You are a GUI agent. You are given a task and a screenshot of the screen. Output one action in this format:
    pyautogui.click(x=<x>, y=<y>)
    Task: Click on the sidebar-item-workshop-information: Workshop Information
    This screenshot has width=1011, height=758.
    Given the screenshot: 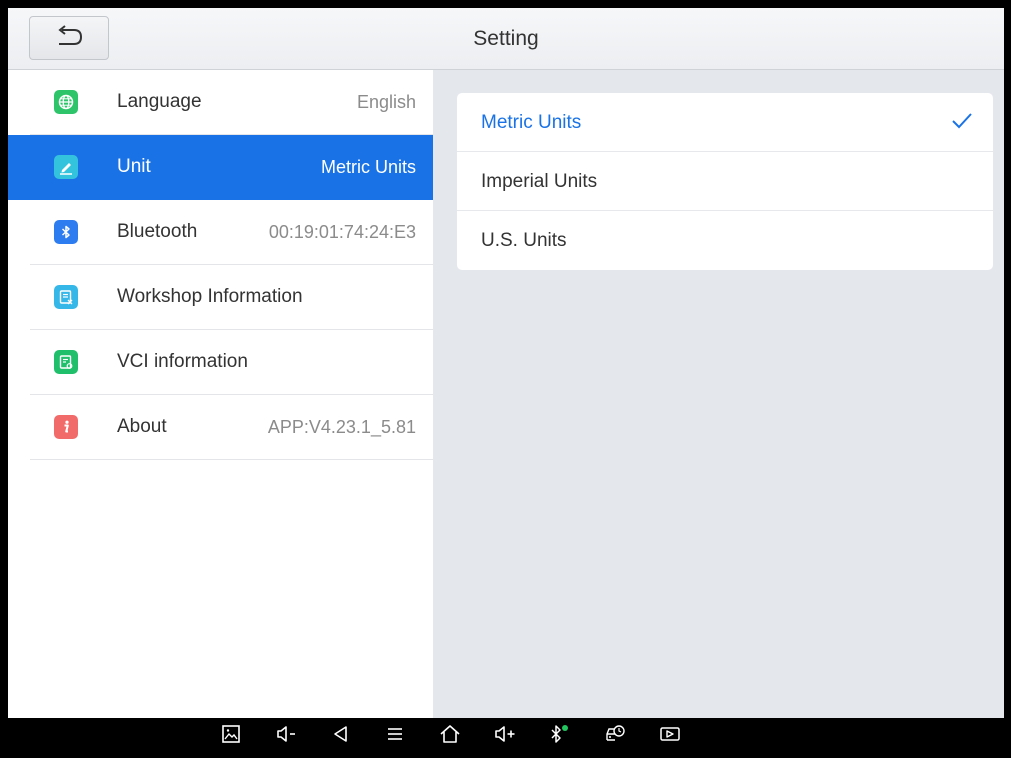 What is the action you would take?
    pyautogui.click(x=231, y=297)
    